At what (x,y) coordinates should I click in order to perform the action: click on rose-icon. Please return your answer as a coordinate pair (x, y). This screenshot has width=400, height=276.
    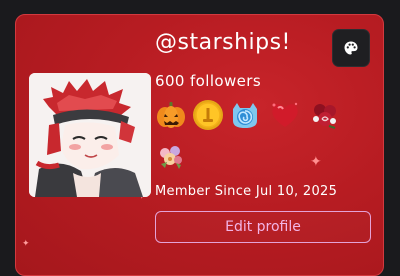
    Looking at the image, I should click on (324, 116).